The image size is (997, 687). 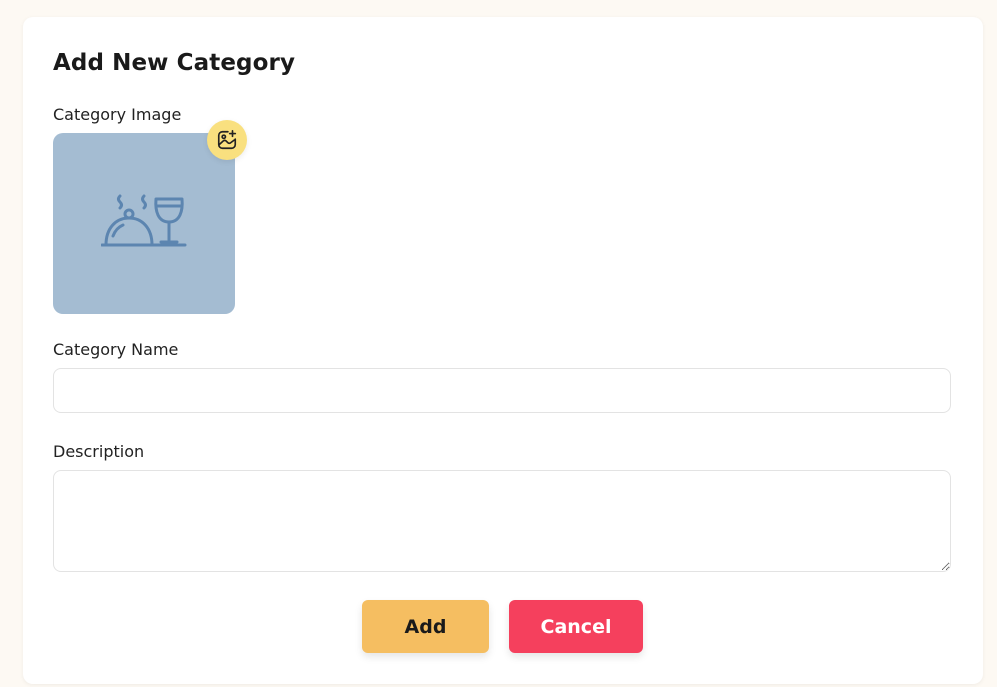 I want to click on category-image-preview, so click(x=144, y=223).